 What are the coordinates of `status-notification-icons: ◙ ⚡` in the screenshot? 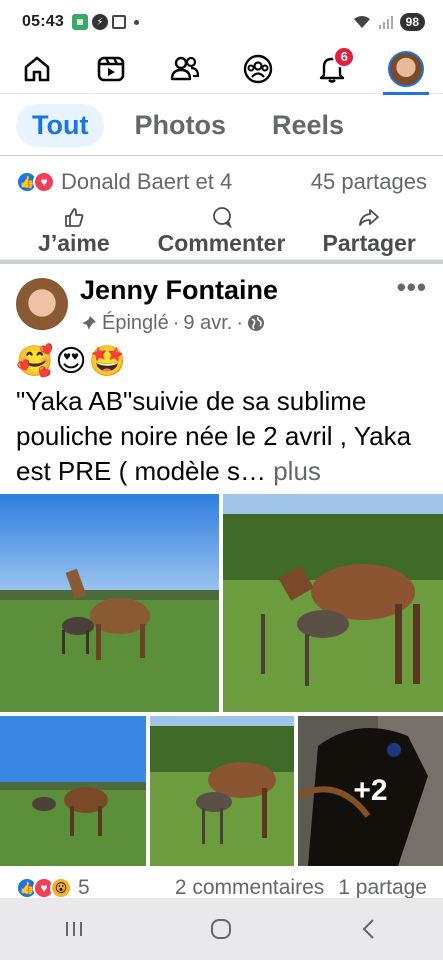 It's located at (105, 22).